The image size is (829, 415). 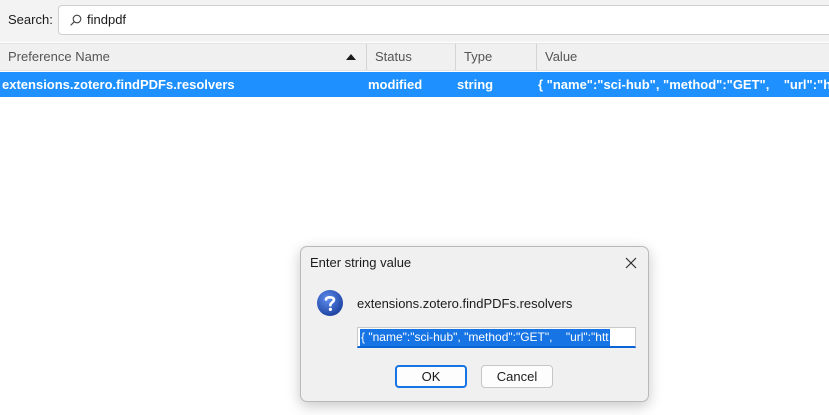 I want to click on search-icon, so click(x=76, y=20).